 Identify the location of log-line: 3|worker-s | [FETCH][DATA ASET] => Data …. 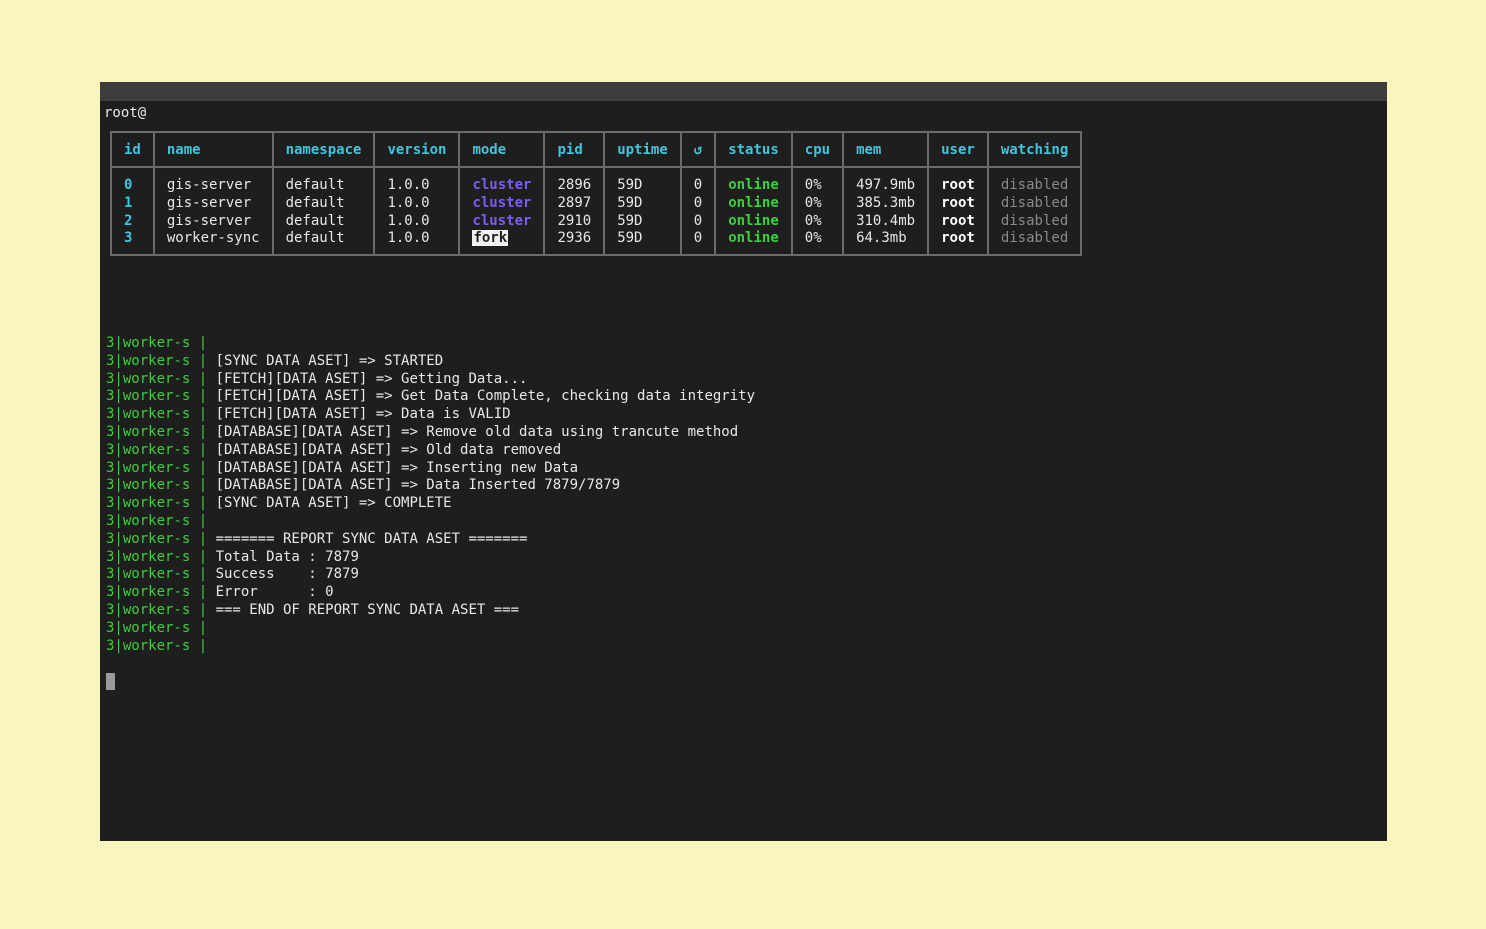
(430, 415).